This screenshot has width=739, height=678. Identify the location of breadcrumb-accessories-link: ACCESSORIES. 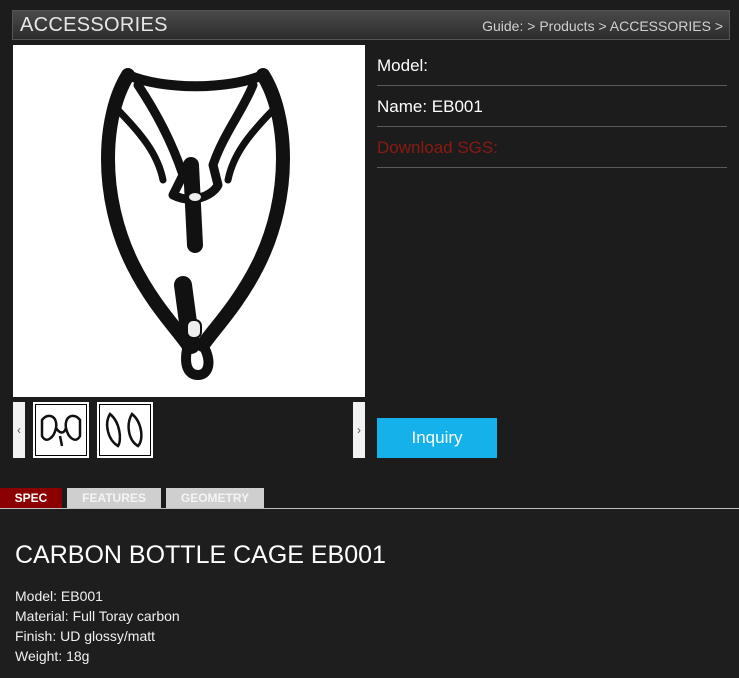
(660, 26).